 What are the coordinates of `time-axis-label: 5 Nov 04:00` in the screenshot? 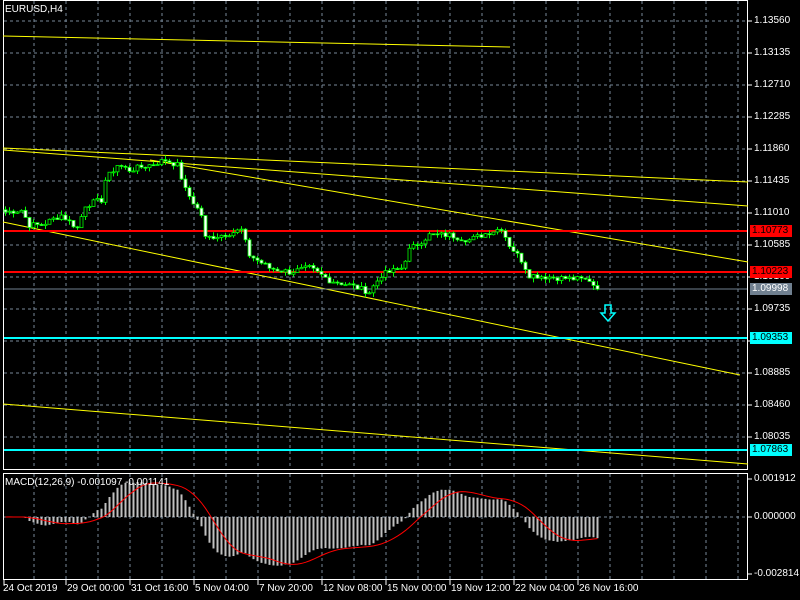 It's located at (222, 588).